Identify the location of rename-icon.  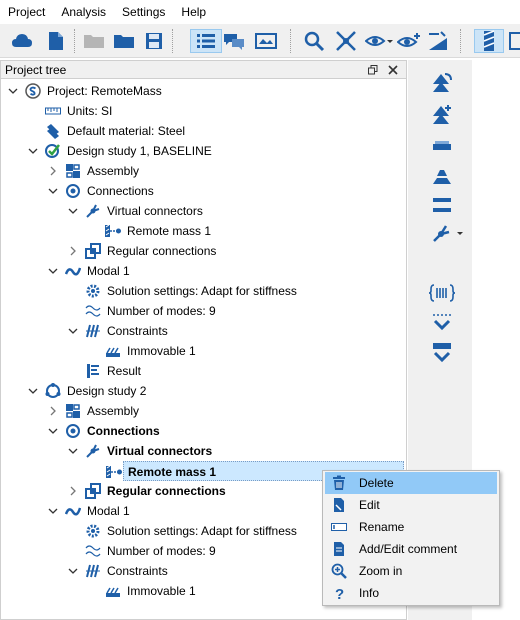
(339, 527).